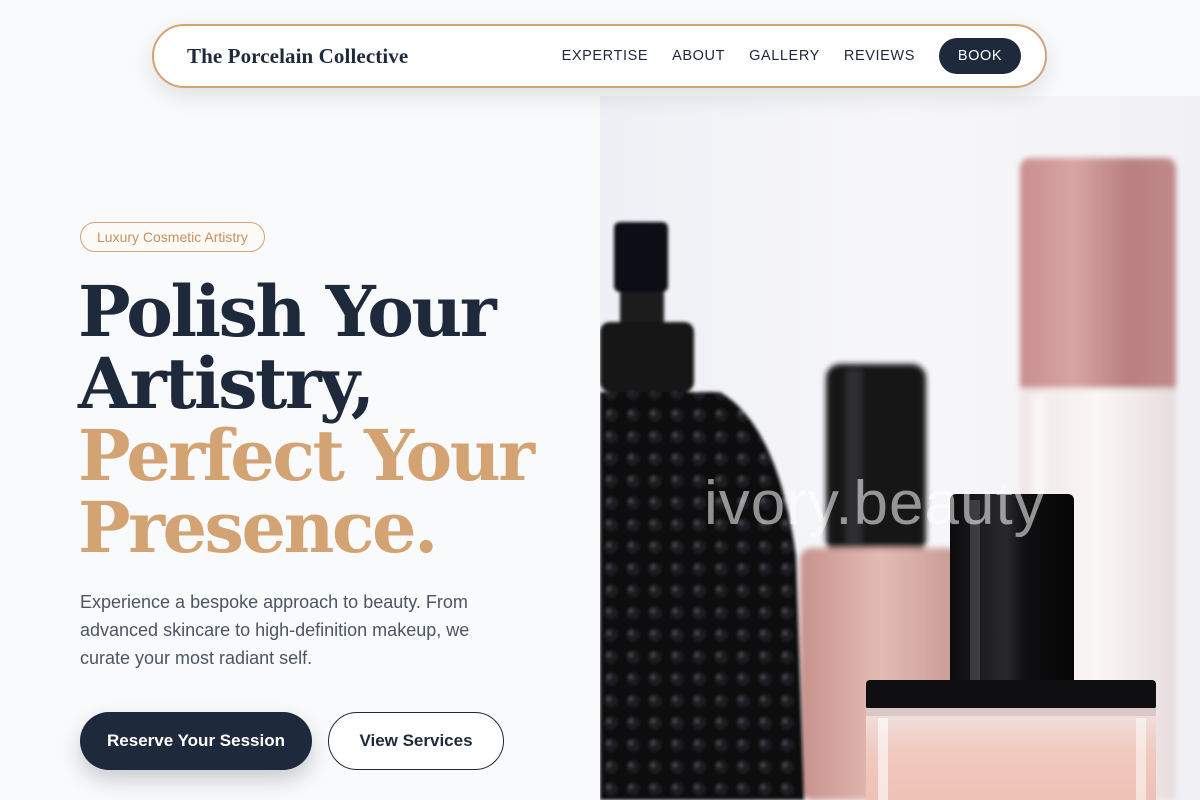 Image resolution: width=1200 pixels, height=800 pixels. What do you see at coordinates (226, 383) in the screenshot?
I see `headline-line-2: Artistry,` at bounding box center [226, 383].